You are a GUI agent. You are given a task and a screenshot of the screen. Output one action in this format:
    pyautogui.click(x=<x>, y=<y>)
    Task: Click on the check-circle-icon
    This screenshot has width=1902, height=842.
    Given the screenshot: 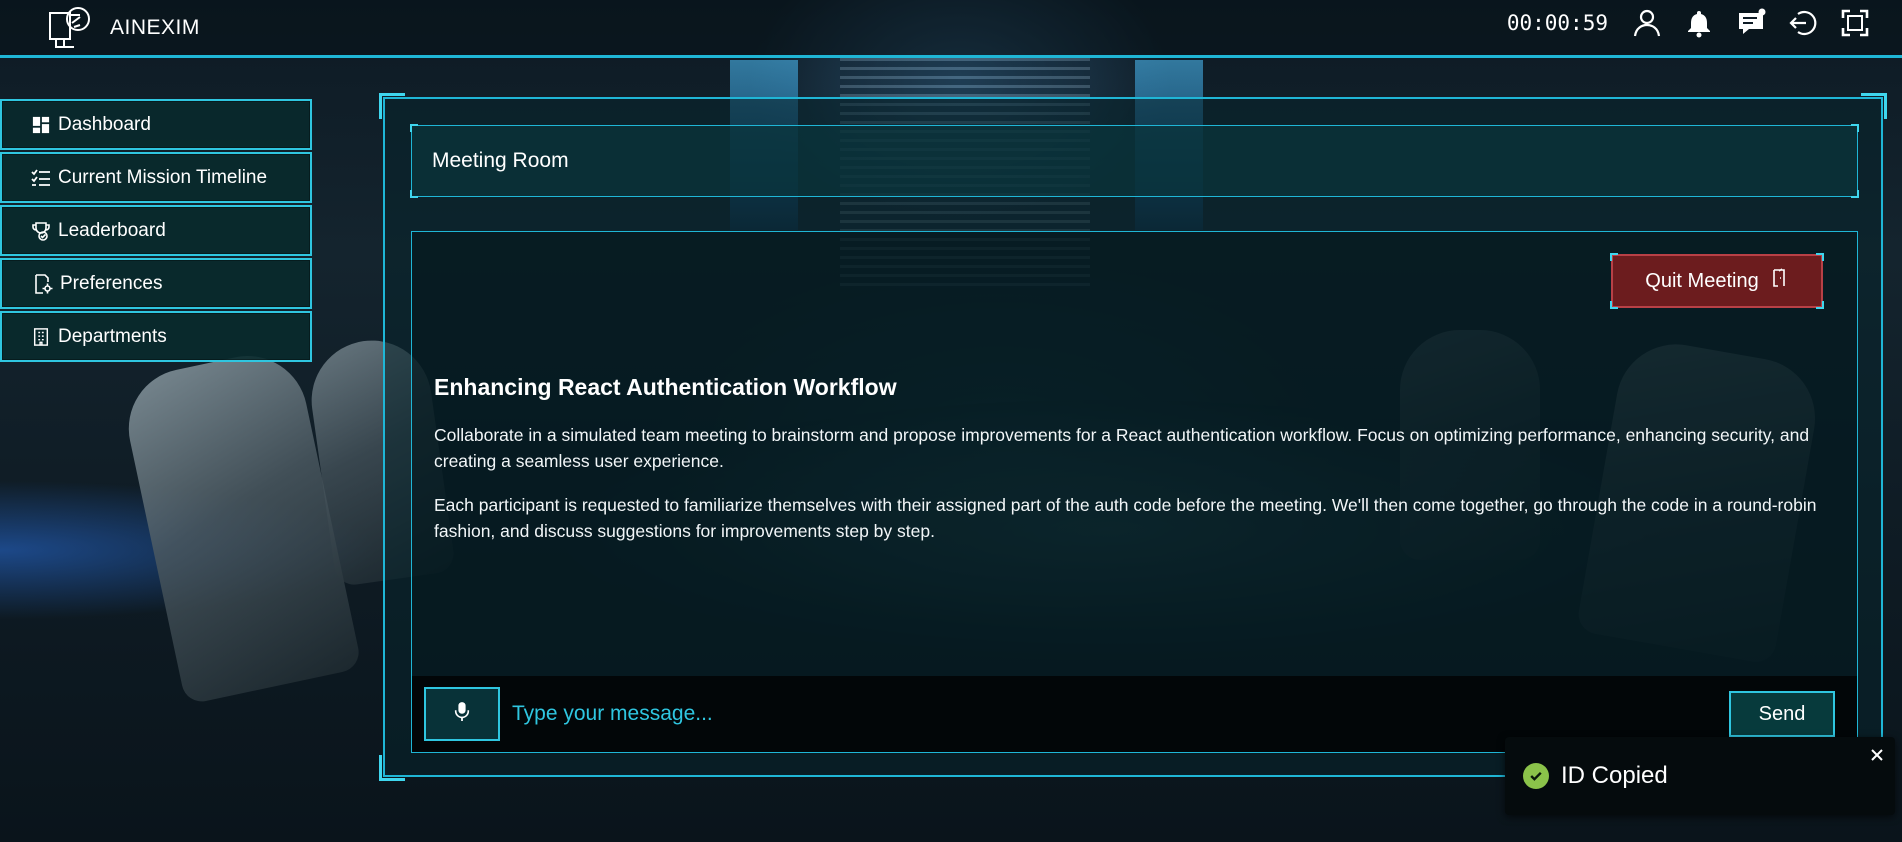 What is the action you would take?
    pyautogui.click(x=1536, y=776)
    